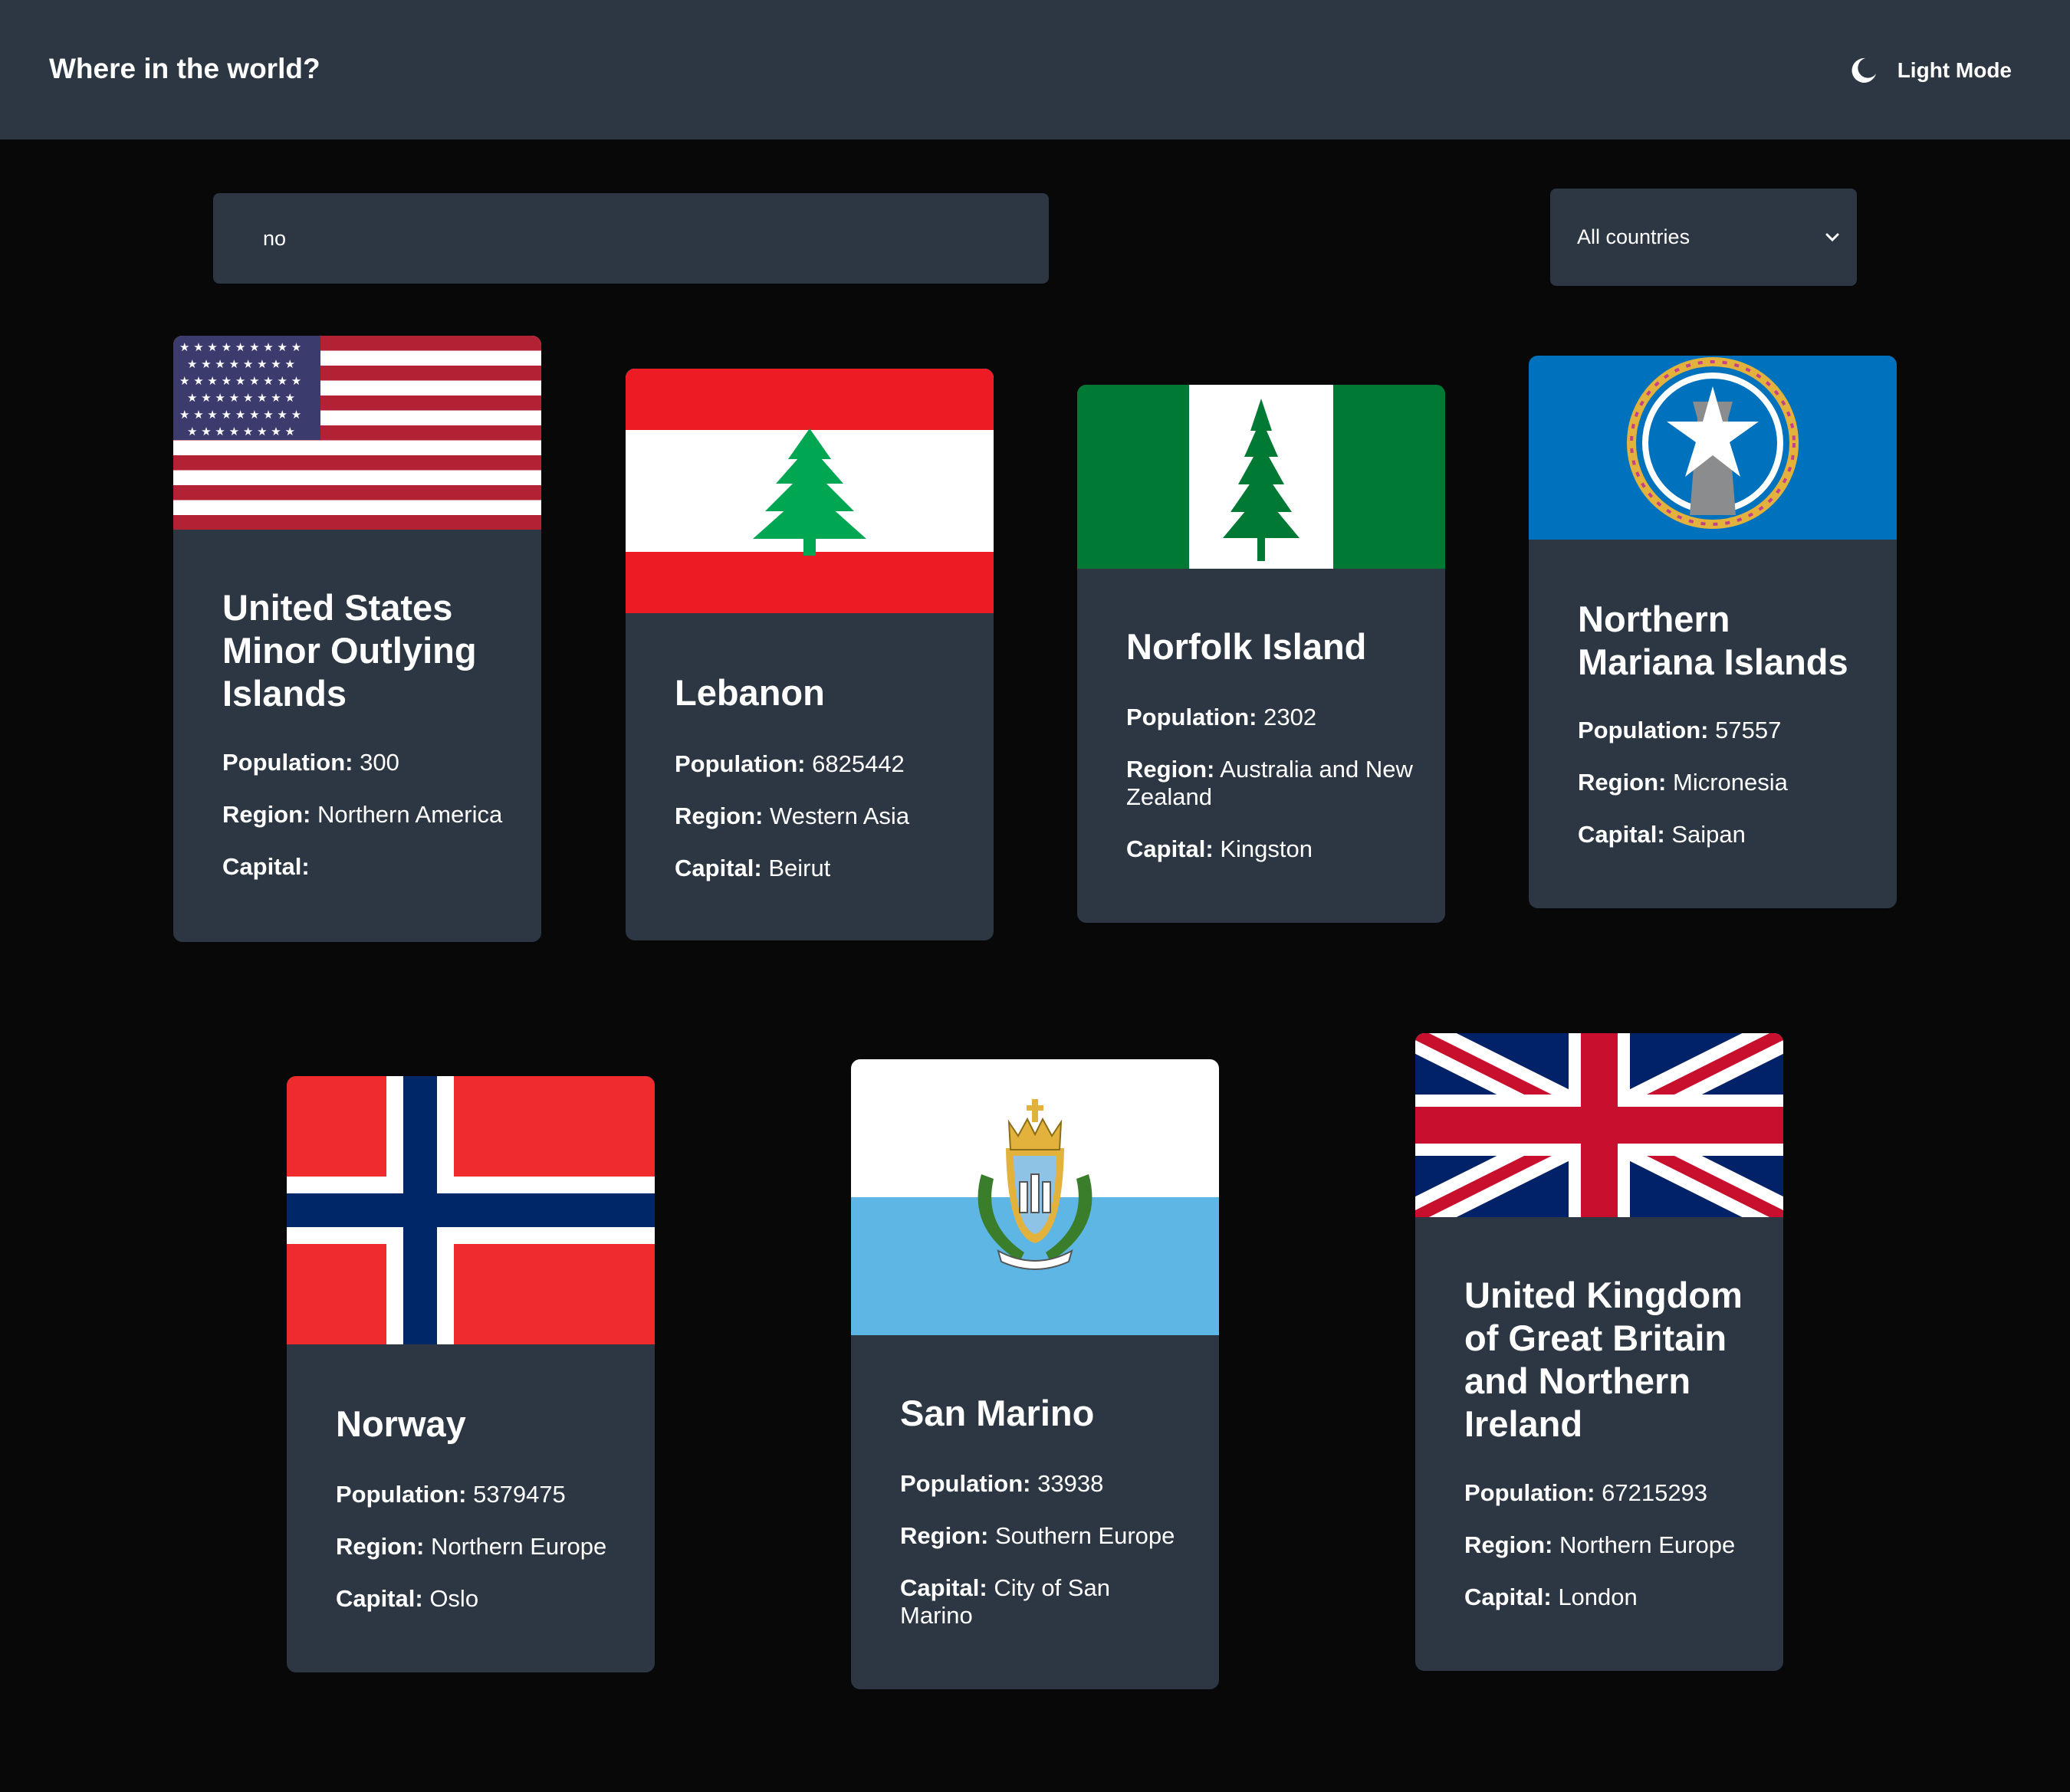 The width and height of the screenshot is (2070, 1792). I want to click on region-info: Region: Australia and New Zealand, so click(1269, 783).